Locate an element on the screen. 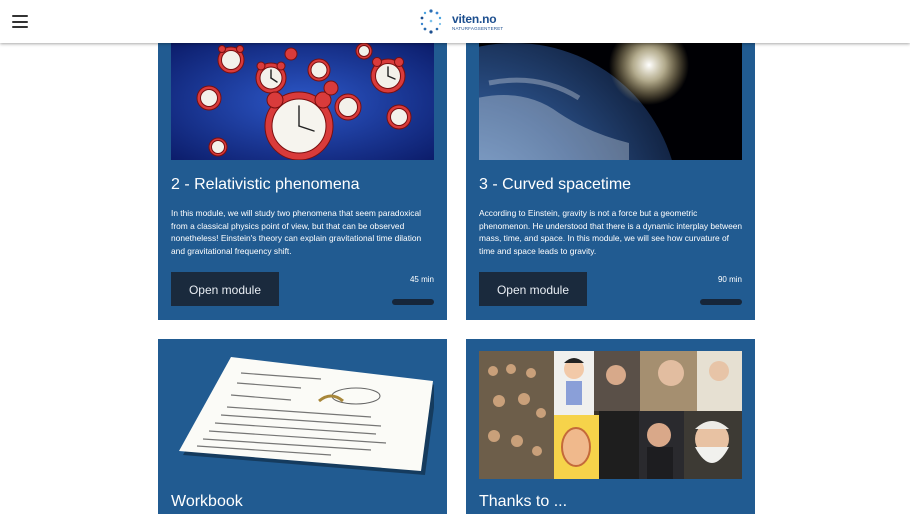 This screenshot has width=910, height=514. card-title: 3 - Curved spacetime is located at coordinates (555, 184).